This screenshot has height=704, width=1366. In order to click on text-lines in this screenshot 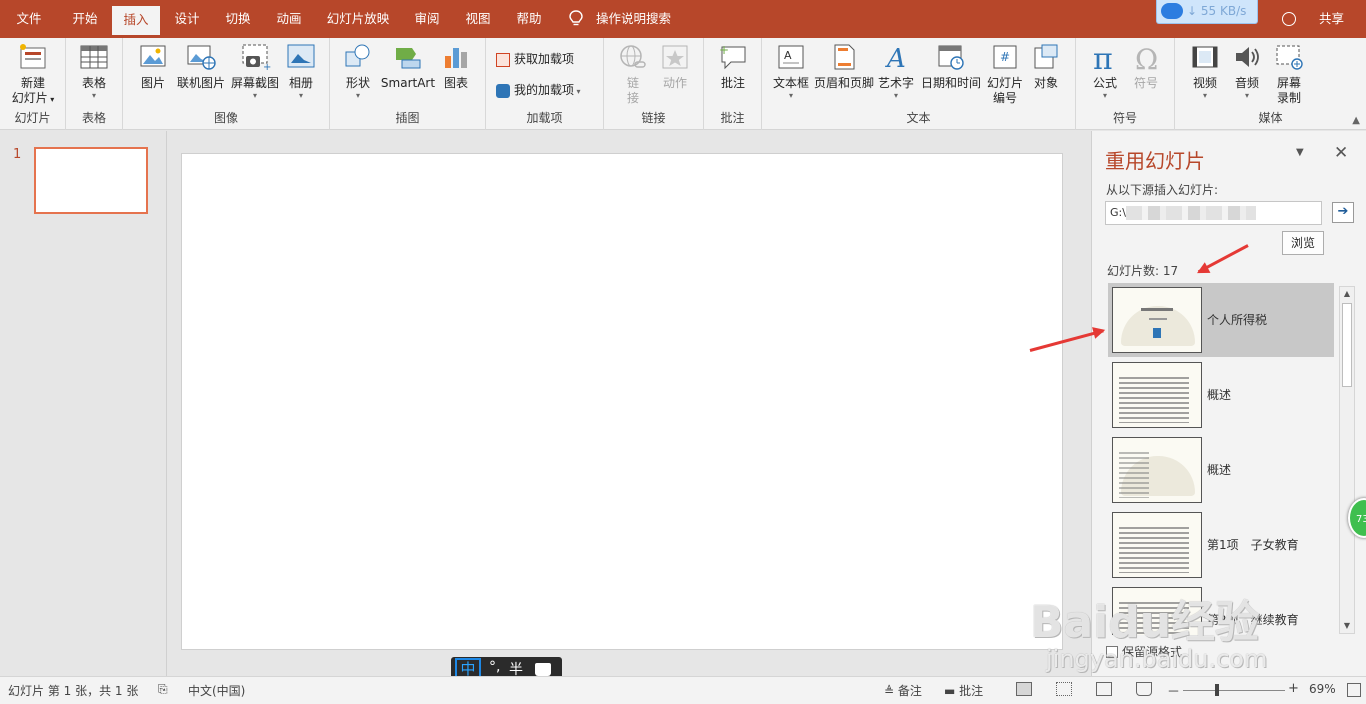, I will do `click(1134, 475)`.